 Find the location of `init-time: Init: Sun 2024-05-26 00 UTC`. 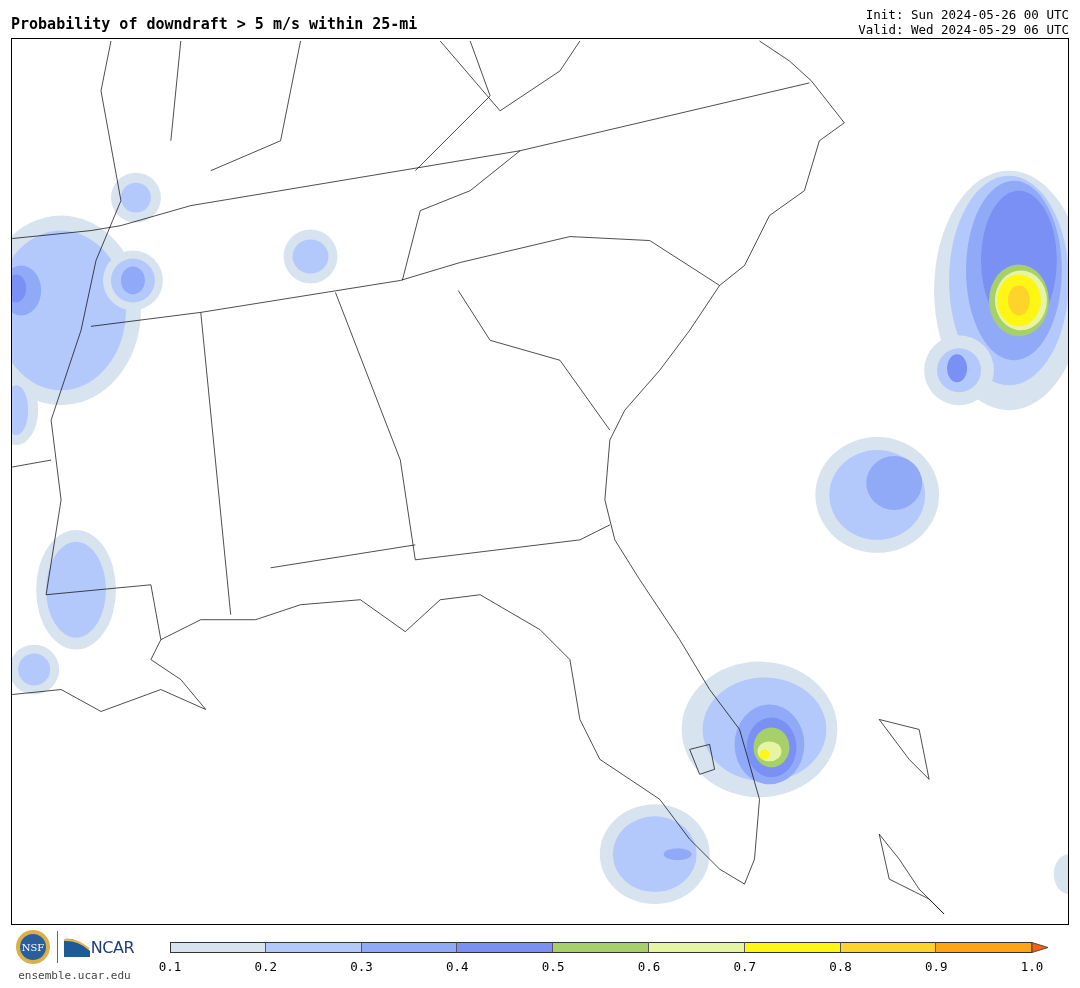

init-time: Init: Sun 2024-05-26 00 UTC is located at coordinates (967, 14).